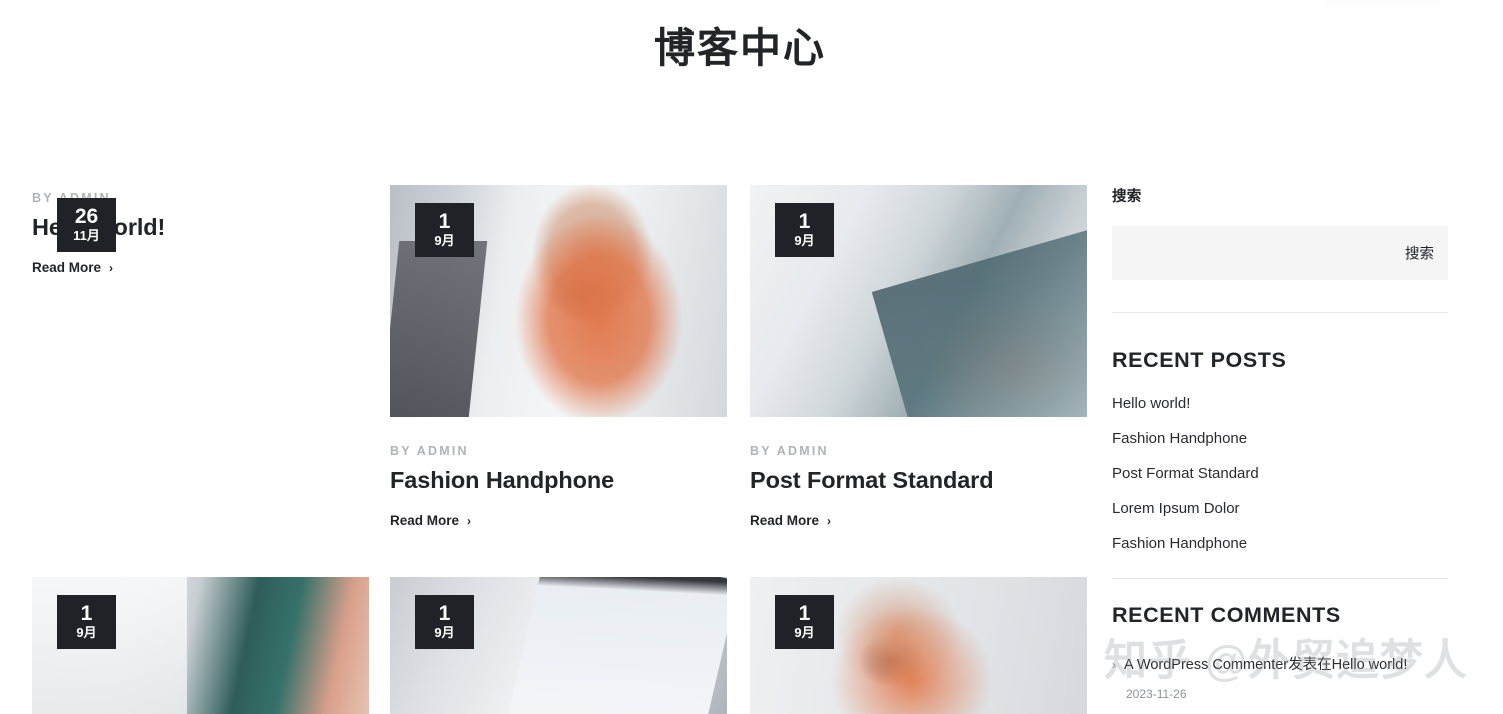  What do you see at coordinates (1280, 509) in the screenshot?
I see `list-item: Lorem Ipsum Dolor` at bounding box center [1280, 509].